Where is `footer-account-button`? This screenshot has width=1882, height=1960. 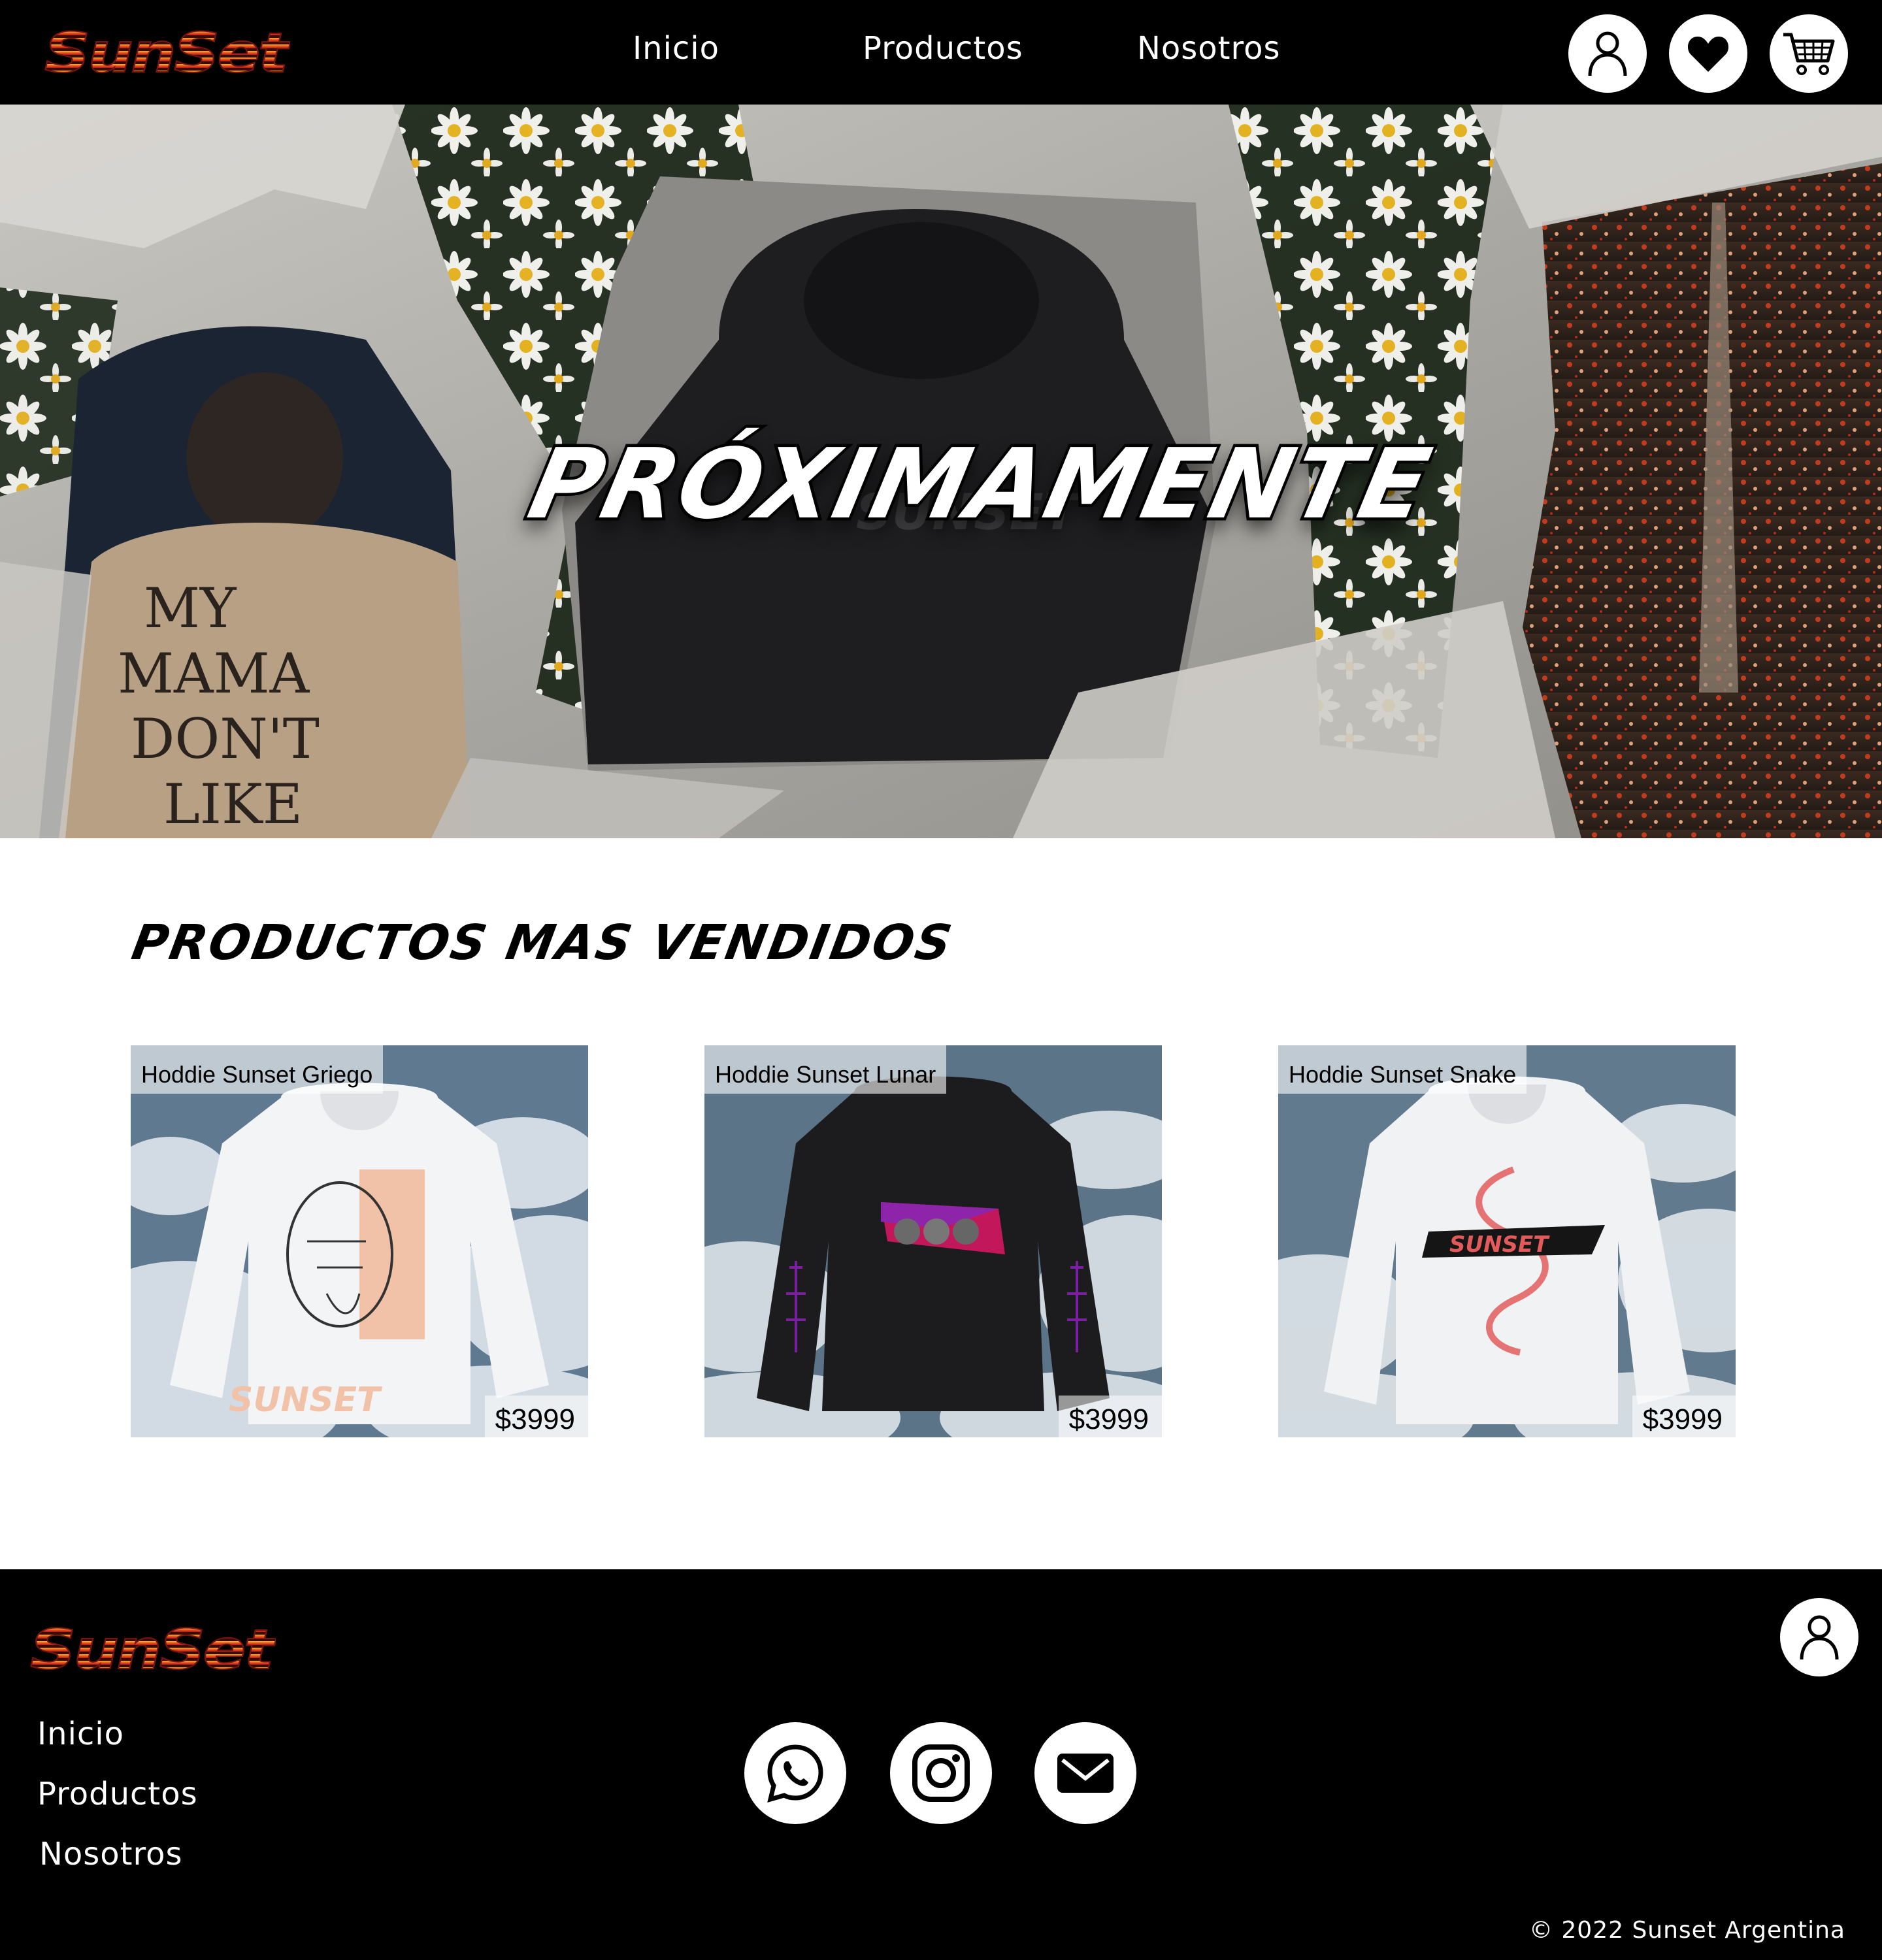
footer-account-button is located at coordinates (1819, 1637).